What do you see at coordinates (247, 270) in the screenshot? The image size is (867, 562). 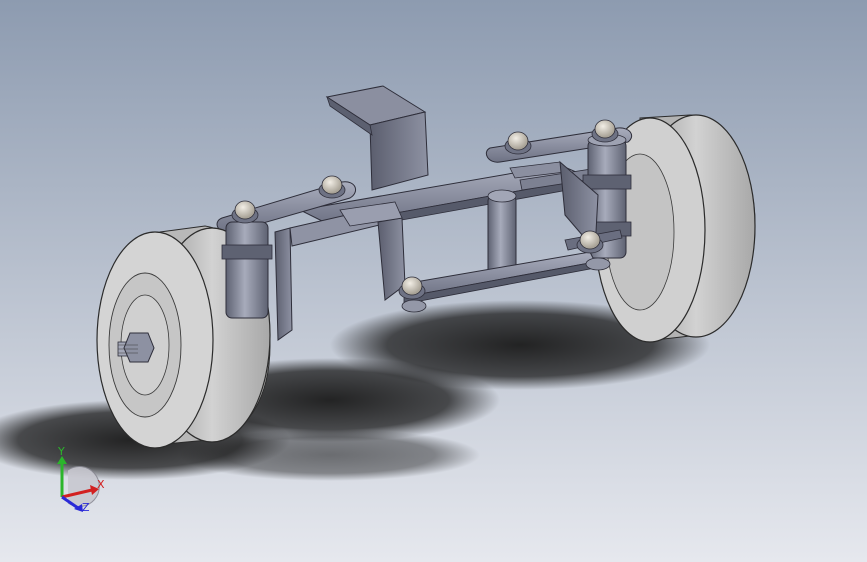 I see `left-kingpin` at bounding box center [247, 270].